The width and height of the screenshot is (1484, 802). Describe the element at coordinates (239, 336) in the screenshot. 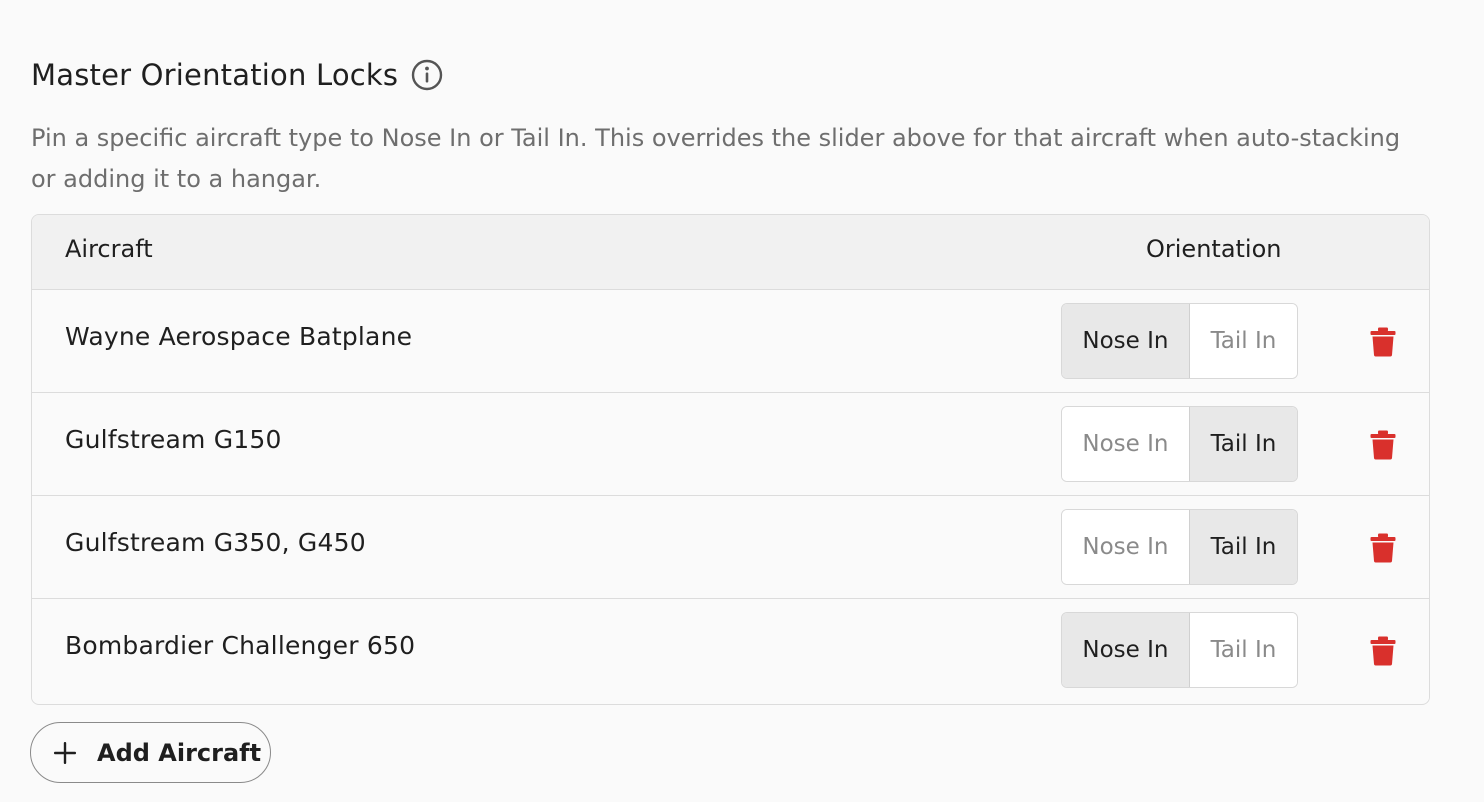

I see `aircraft-name: Wayne Aerospace Batplane` at that location.